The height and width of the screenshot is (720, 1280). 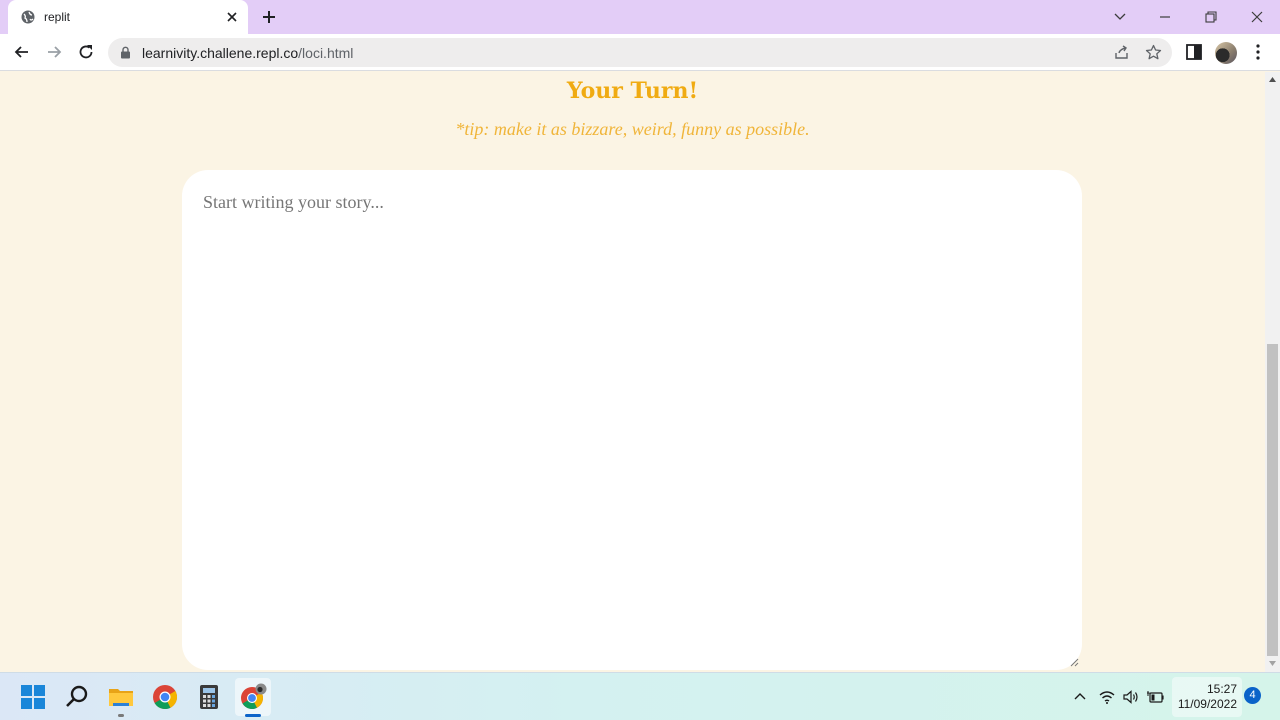 I want to click on search-icon, so click(x=77, y=697).